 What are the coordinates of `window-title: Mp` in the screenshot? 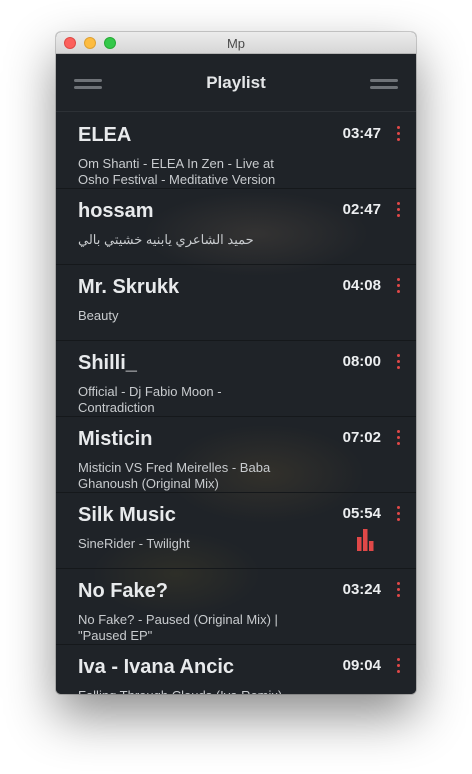 It's located at (236, 43).